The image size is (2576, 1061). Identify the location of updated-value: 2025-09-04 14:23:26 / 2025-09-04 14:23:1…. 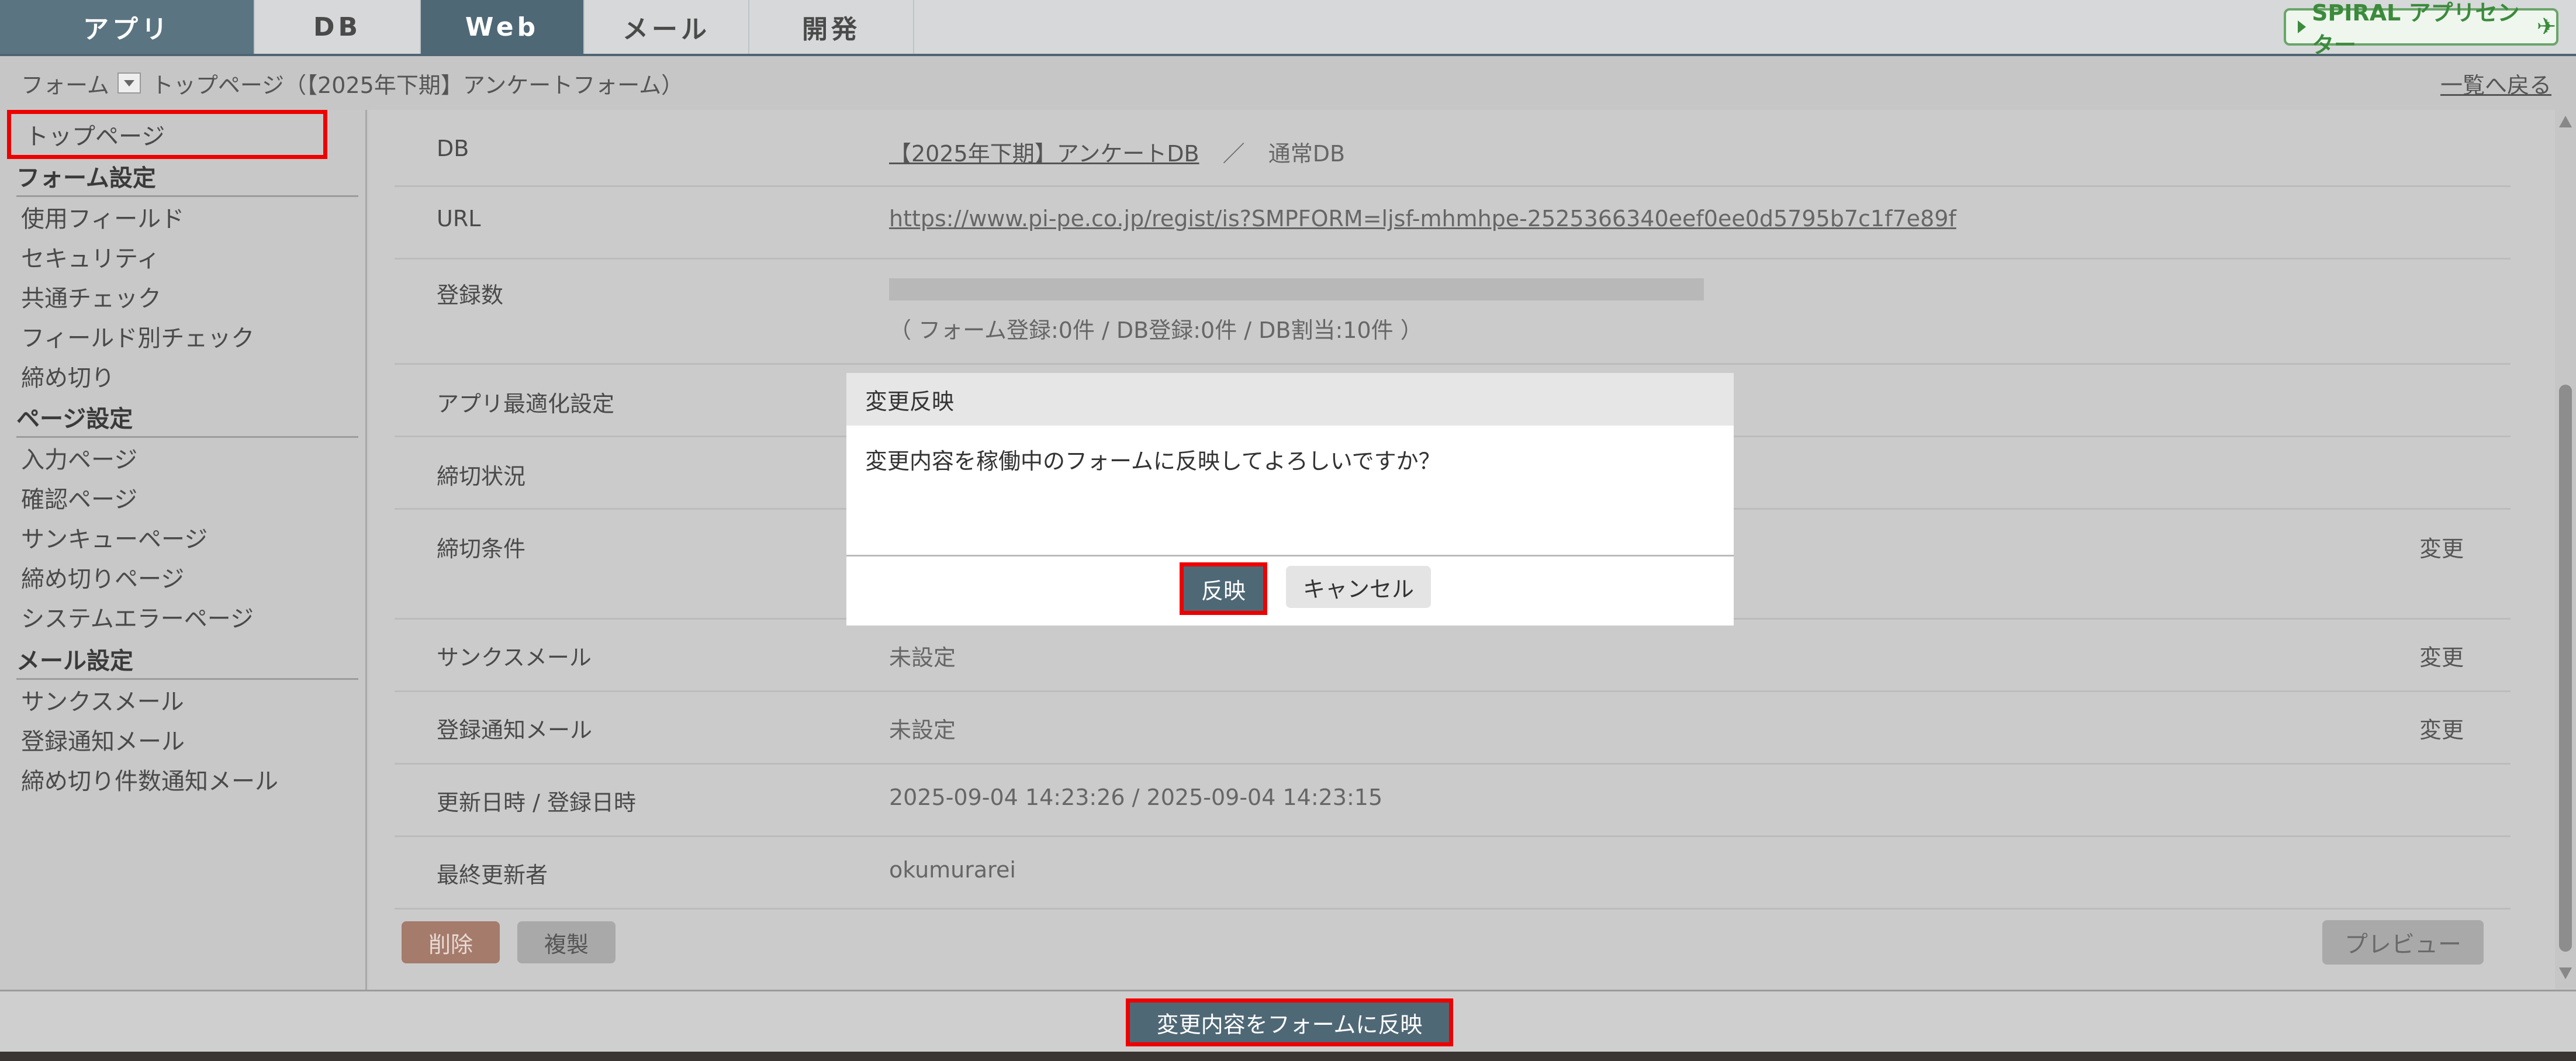
(1136, 797).